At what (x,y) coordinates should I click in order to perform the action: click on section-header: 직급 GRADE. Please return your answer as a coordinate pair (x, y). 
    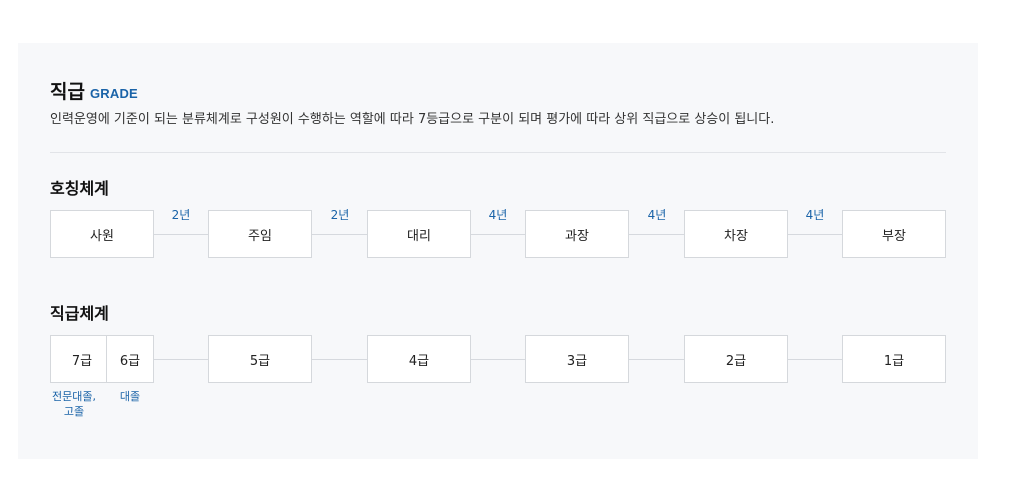
    Looking at the image, I should click on (94, 90).